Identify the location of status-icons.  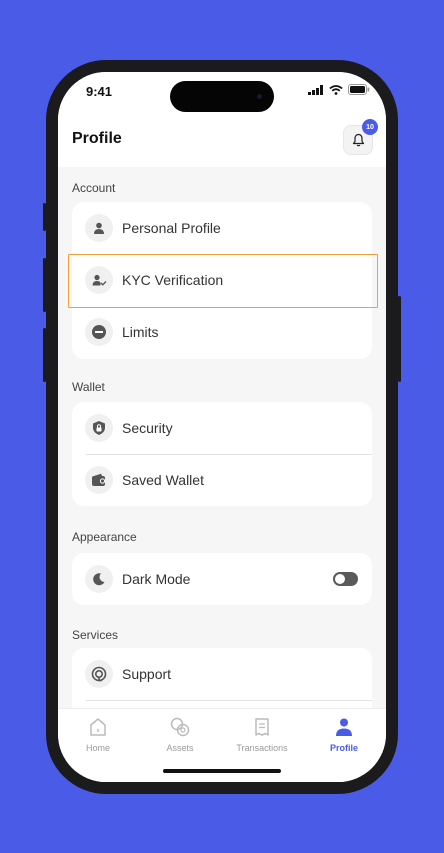
(339, 89).